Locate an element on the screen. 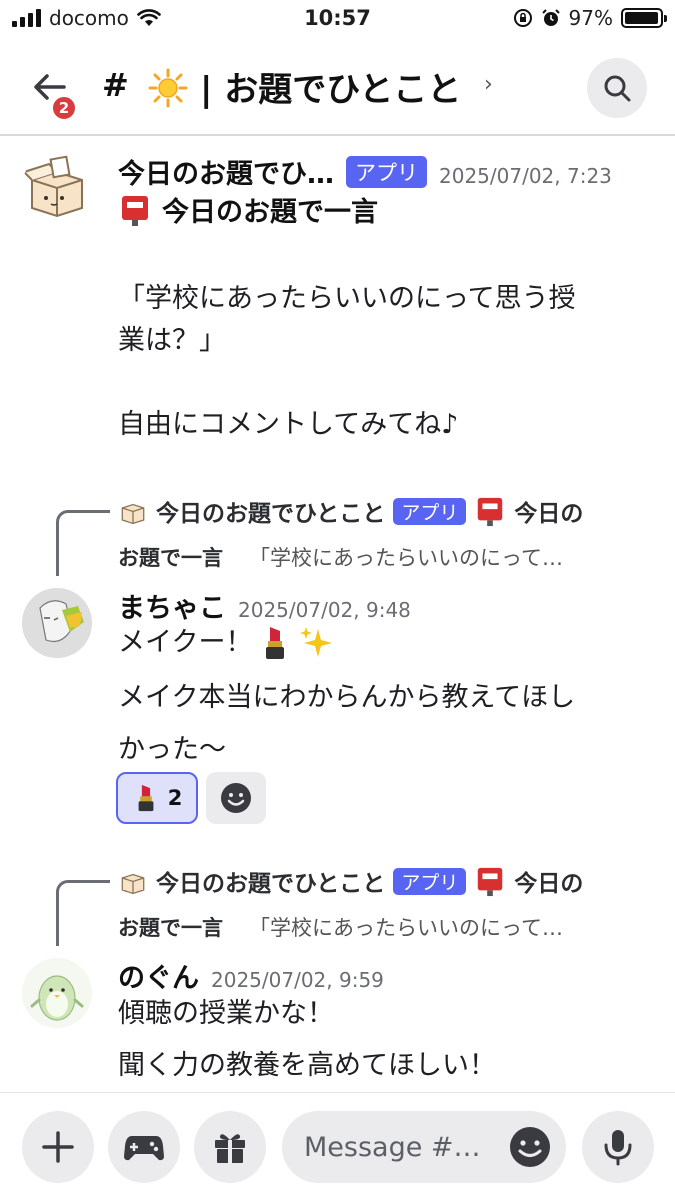 The image size is (675, 1200). reaction-lipstick: 2 is located at coordinates (157, 798).